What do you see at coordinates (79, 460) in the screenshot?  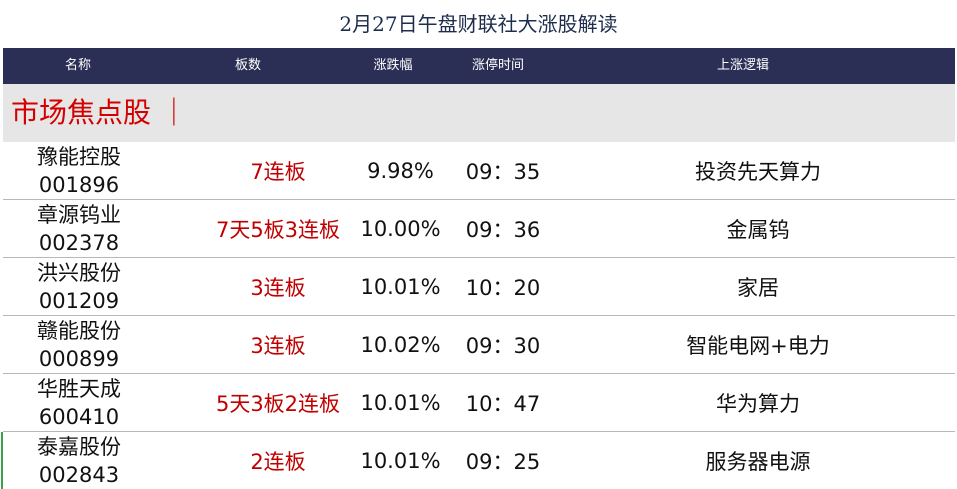 I see `stock-name-cell: 泰嘉股份 002843` at bounding box center [79, 460].